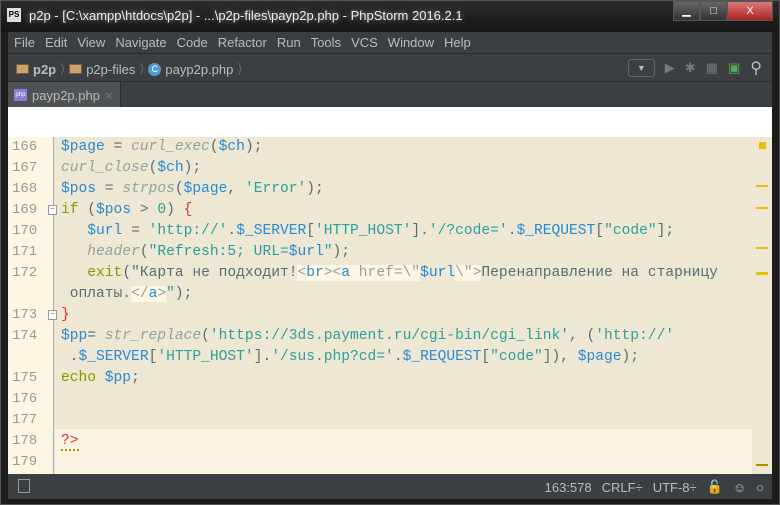  Describe the element at coordinates (214, 273) in the screenshot. I see `code-token: "Карта не подходит!` at that location.